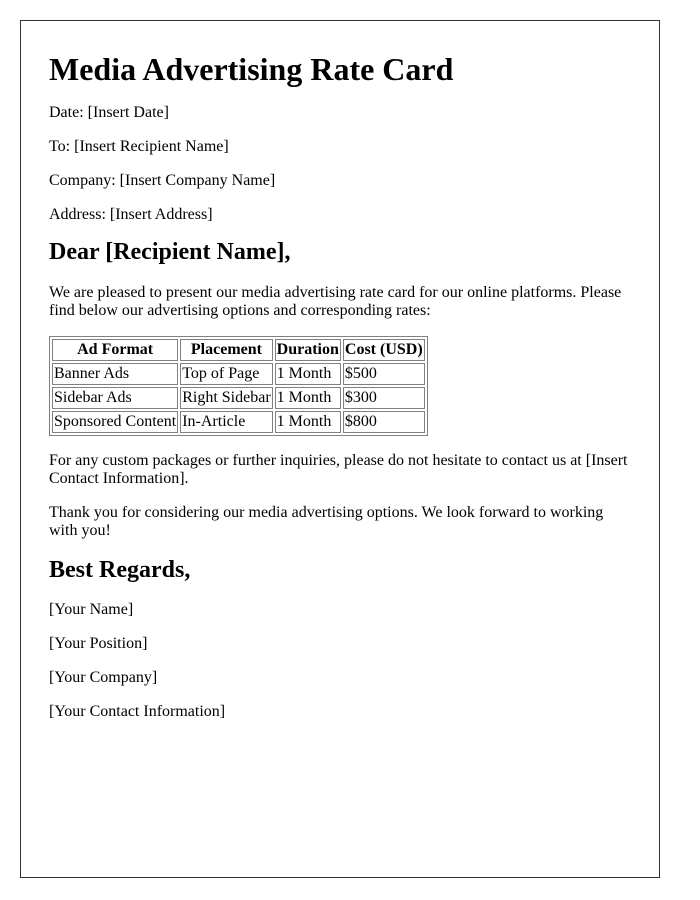 The image size is (700, 900). What do you see at coordinates (383, 398) in the screenshot?
I see `cell-cost: $300` at bounding box center [383, 398].